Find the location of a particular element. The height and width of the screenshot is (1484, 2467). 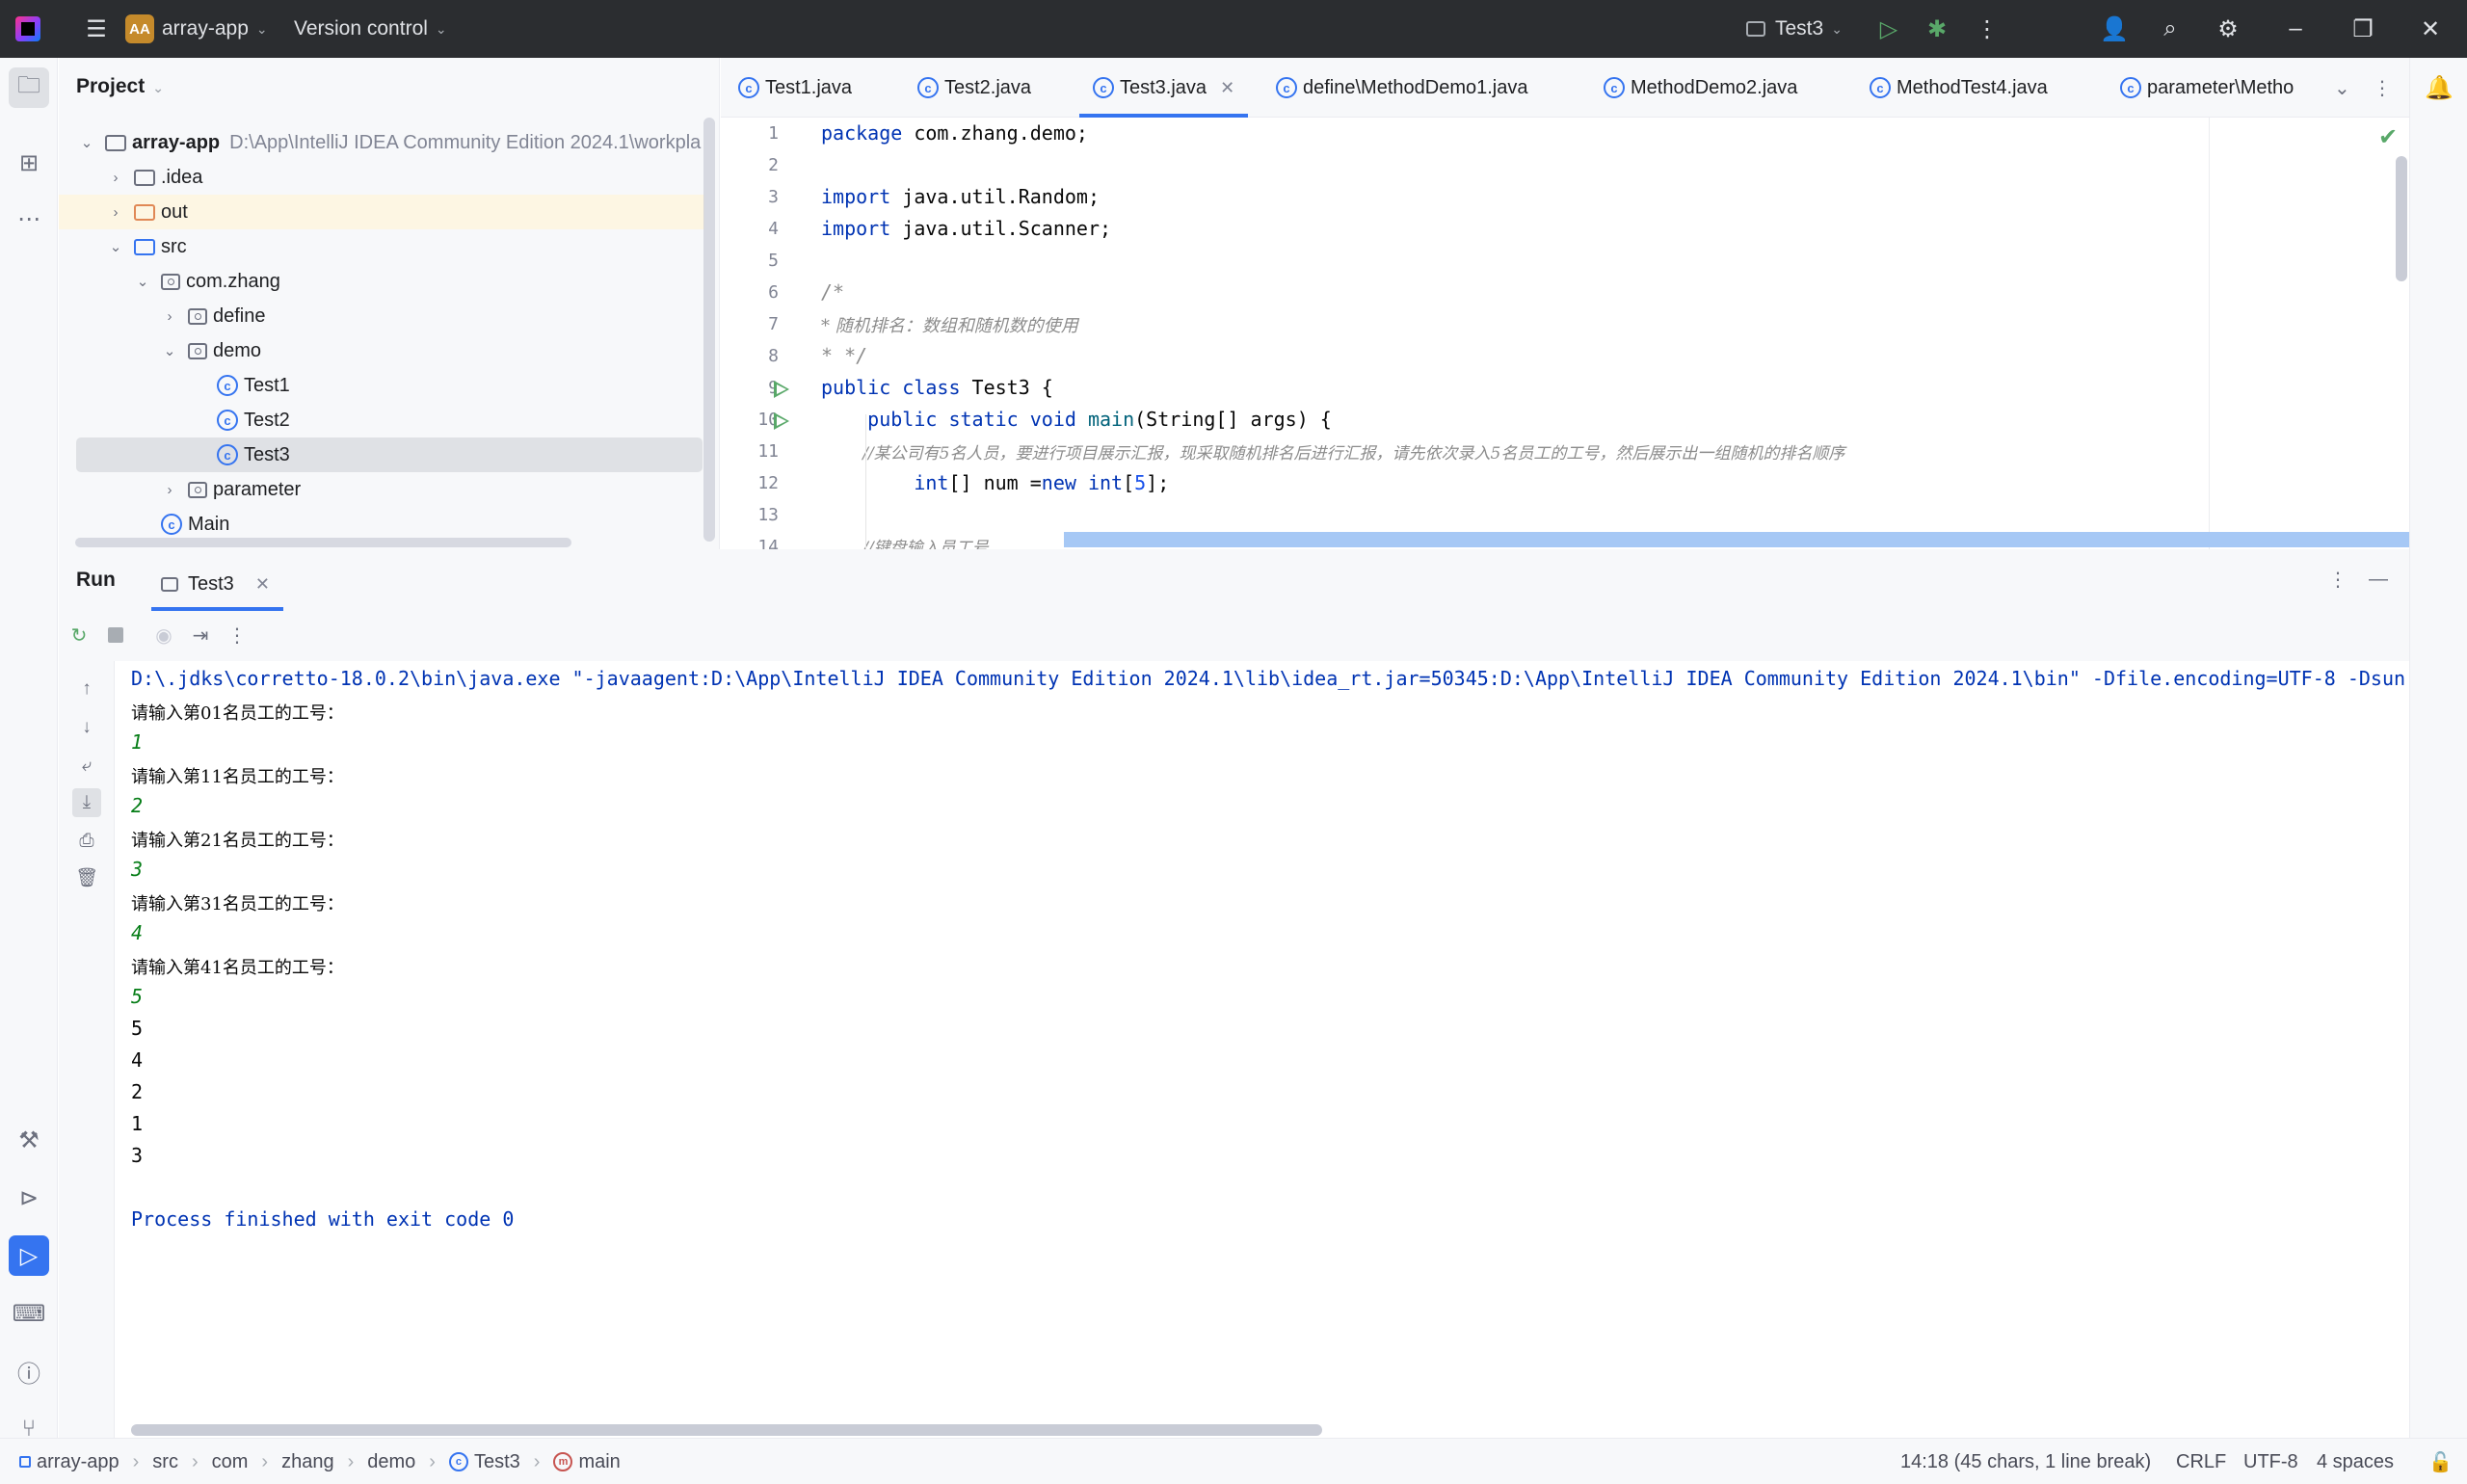

console-prompt: 请输入第41名员工的工号： is located at coordinates (237, 968).